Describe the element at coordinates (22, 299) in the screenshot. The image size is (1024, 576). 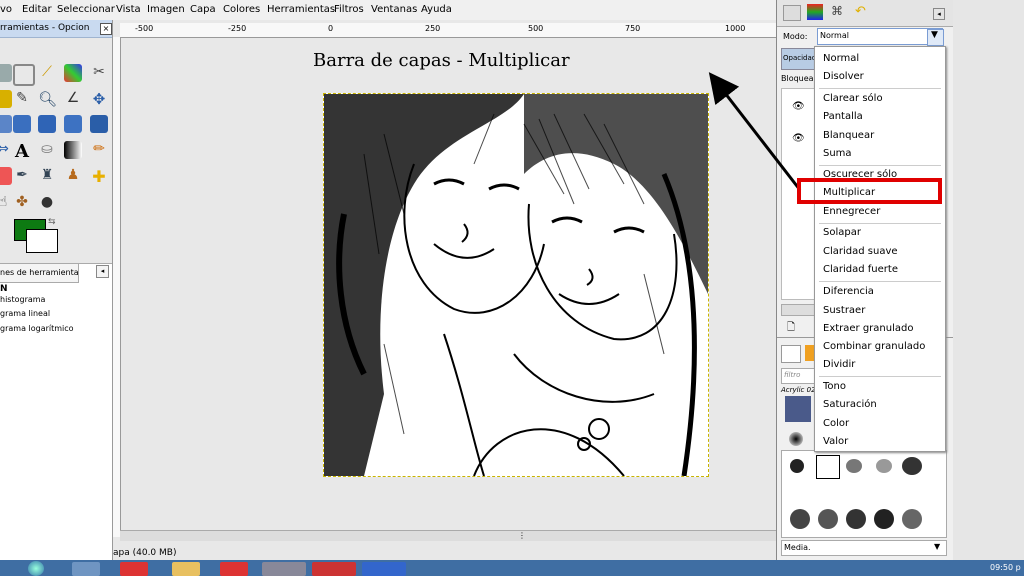
I see `list-item: histograma` at that location.